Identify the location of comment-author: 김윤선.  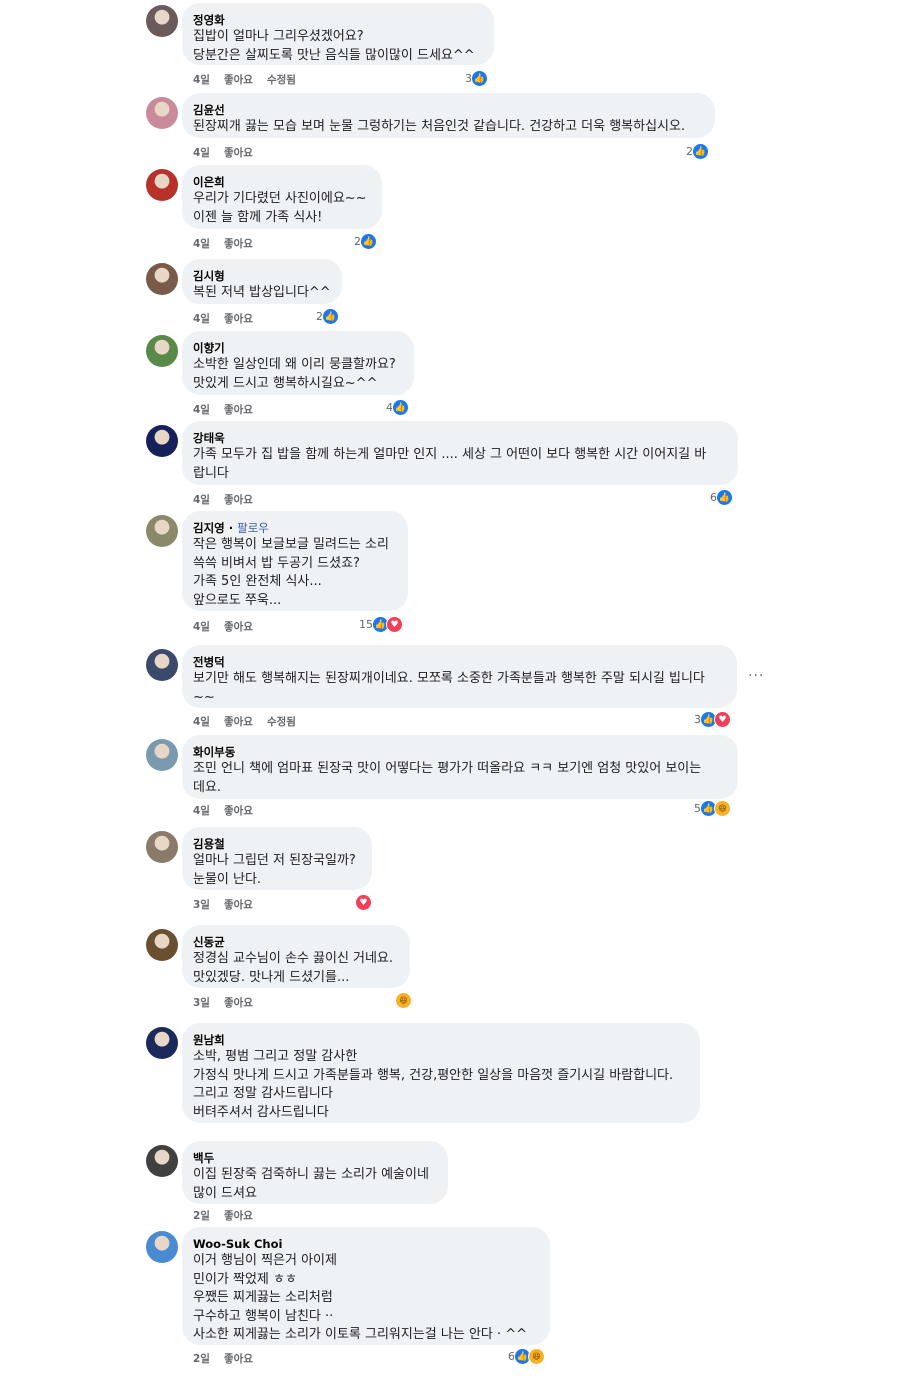
(448, 110).